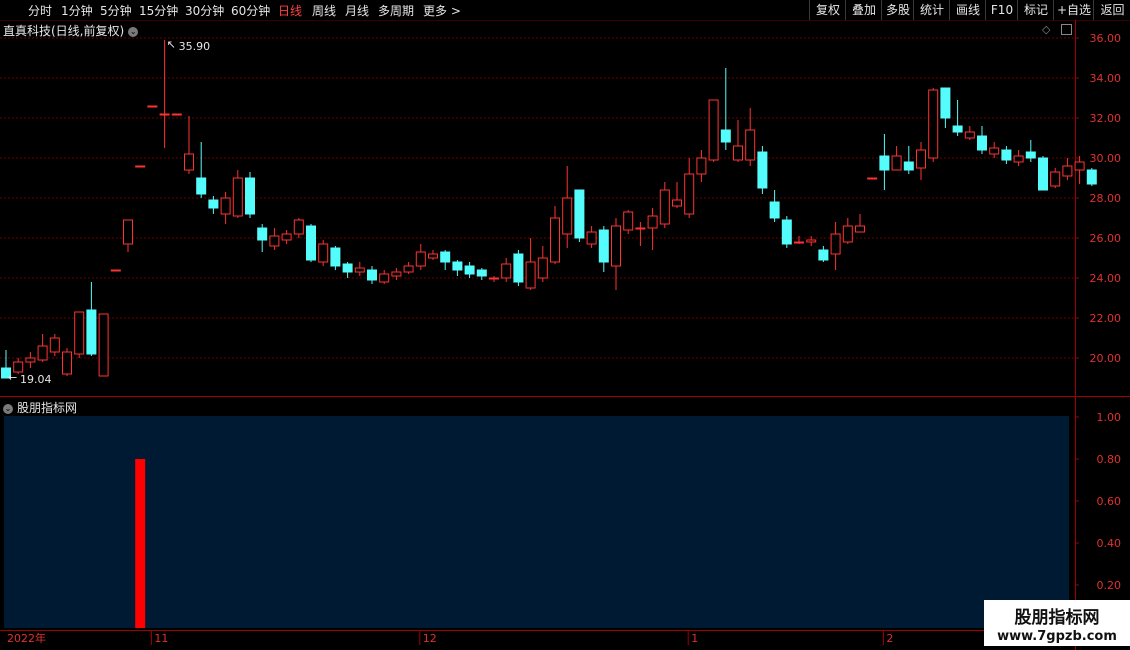  I want to click on indicator-tick-label: 1.00, so click(1109, 417).